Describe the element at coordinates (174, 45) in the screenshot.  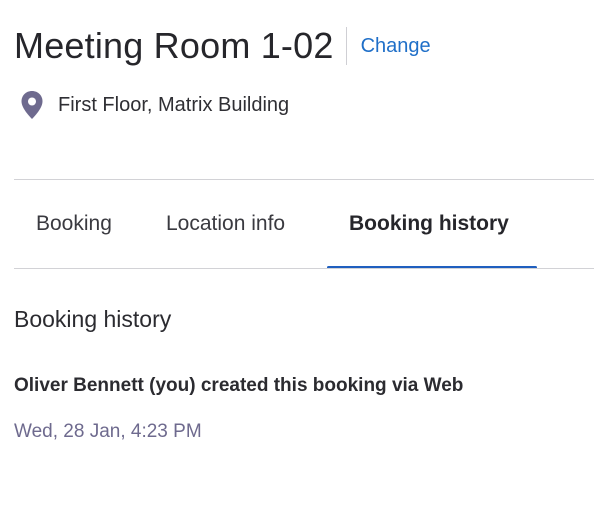
I see `room-title: Meeting Room 1-02` at that location.